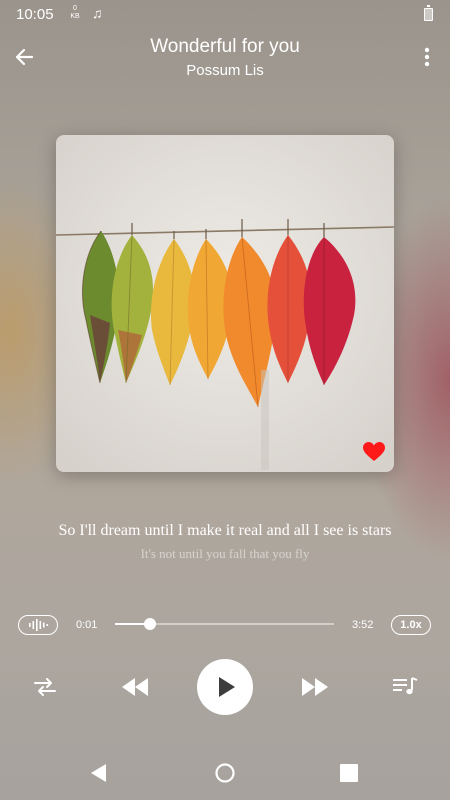  Describe the element at coordinates (75, 8) in the screenshot. I see `network-speed-value: 0` at that location.